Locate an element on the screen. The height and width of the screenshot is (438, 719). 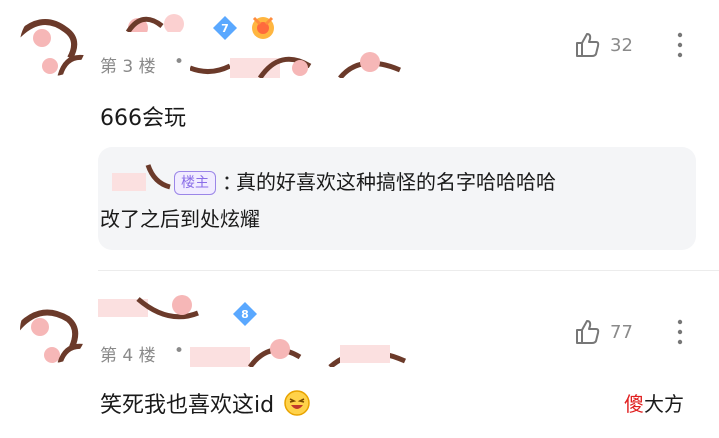
like-button: 32 is located at coordinates (603, 45).